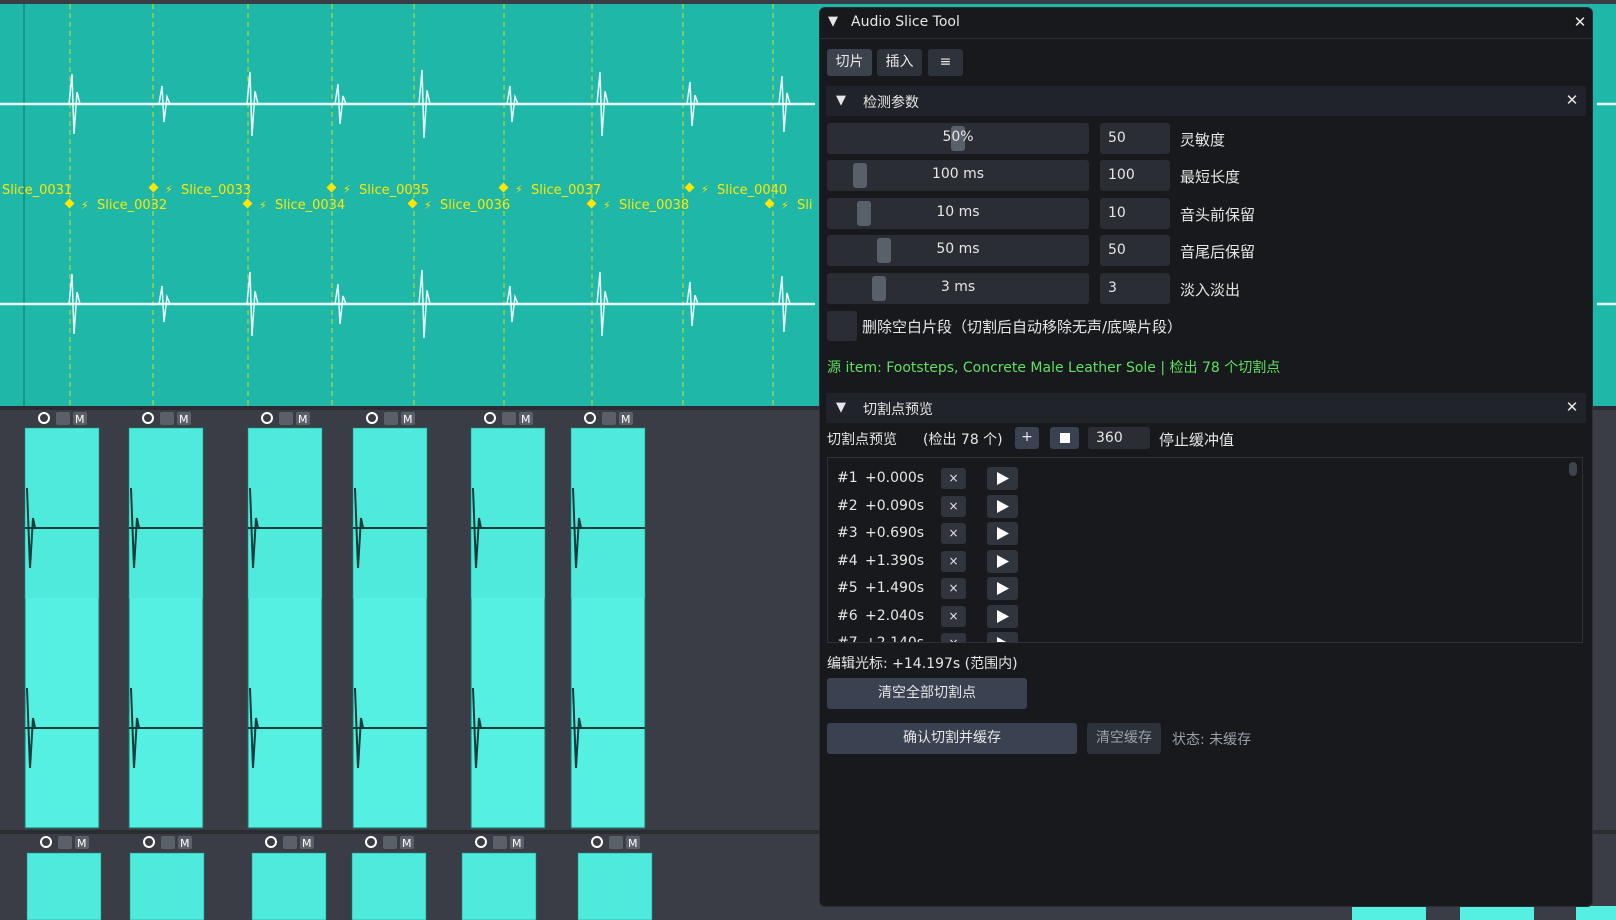 This screenshot has height=920, width=1616. What do you see at coordinates (1206, 23) in the screenshot?
I see `window-titlebar: ▼ Audio Slice Tool ✕` at bounding box center [1206, 23].